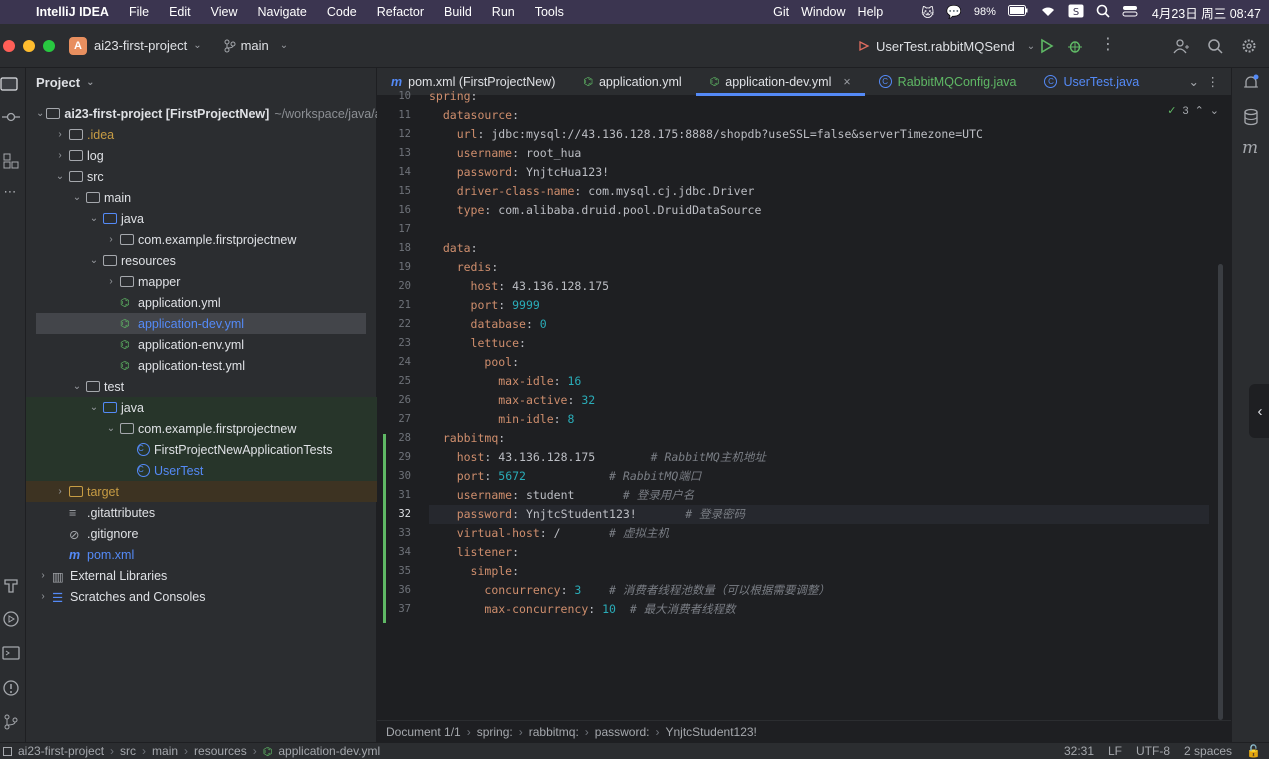 This screenshot has width=1269, height=759. Describe the element at coordinates (819, 514) in the screenshot. I see `code-line: password: YnjtcStudent123! # 登录密码` at that location.